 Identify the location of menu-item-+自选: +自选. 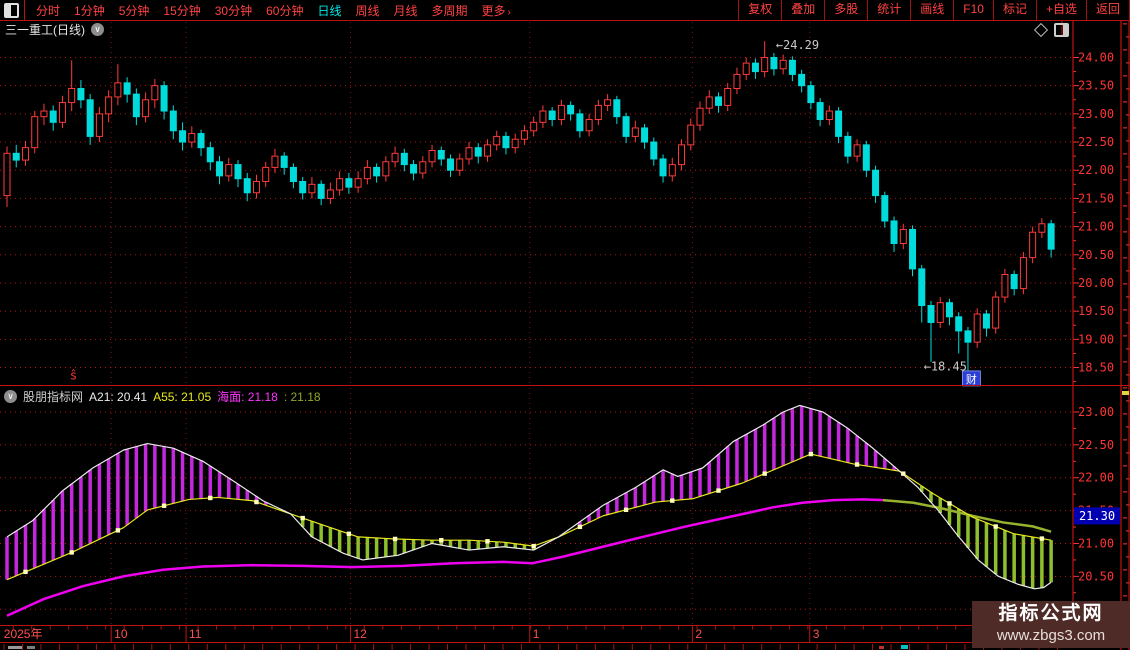
(1060, 10).